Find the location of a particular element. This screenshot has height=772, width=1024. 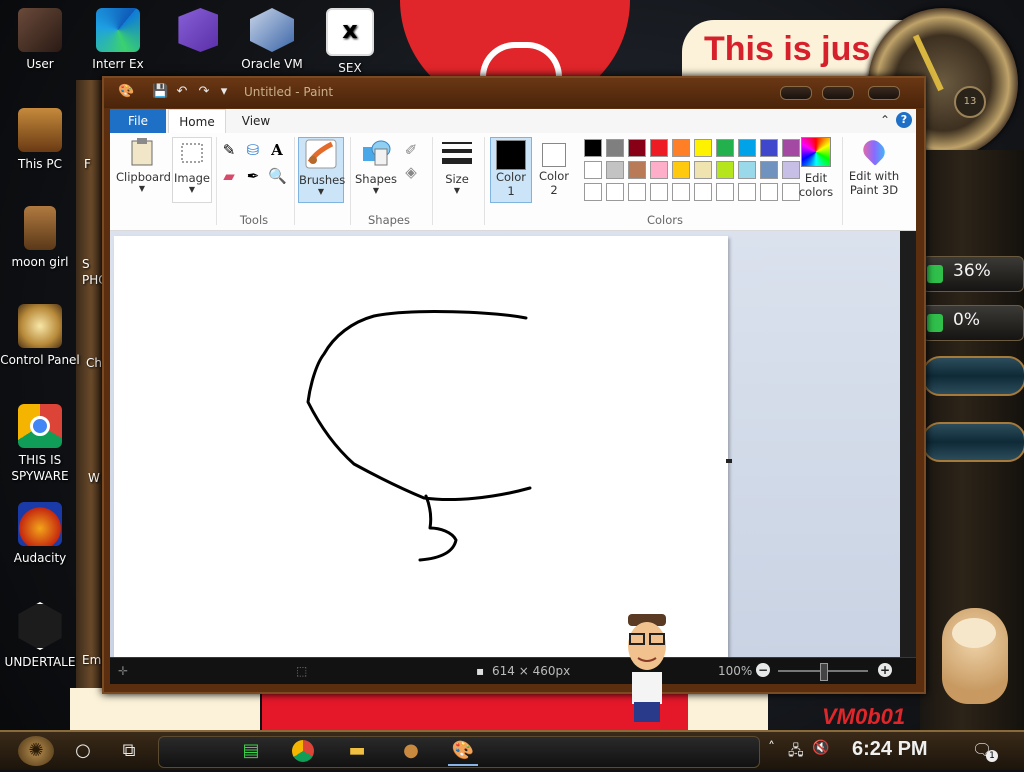

gauge-fill is located at coordinates (935, 274).